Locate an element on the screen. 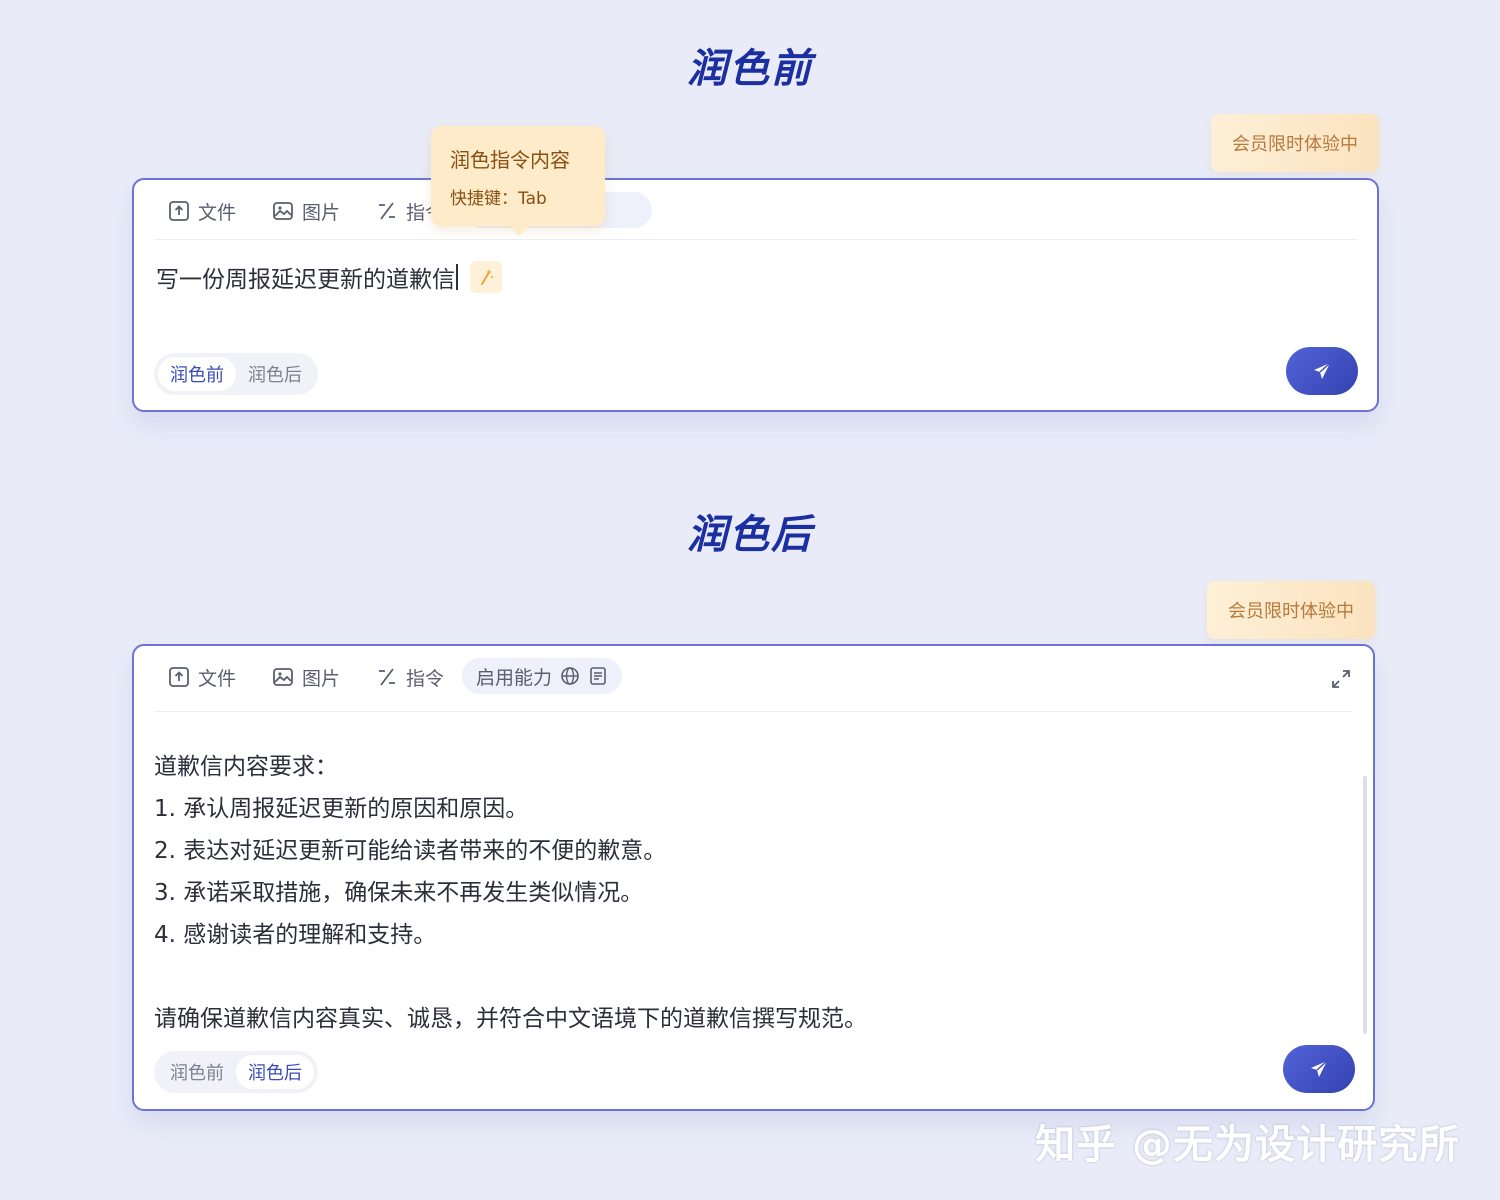 This screenshot has width=1500, height=1200. ability-toggle: 启用能力 is located at coordinates (542, 676).